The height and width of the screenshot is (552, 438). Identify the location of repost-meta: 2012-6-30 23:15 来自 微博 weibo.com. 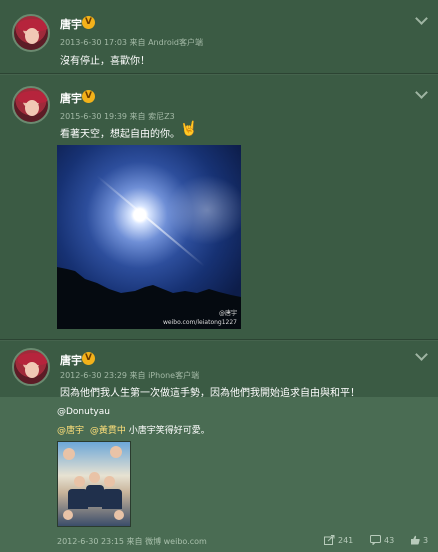
(132, 541).